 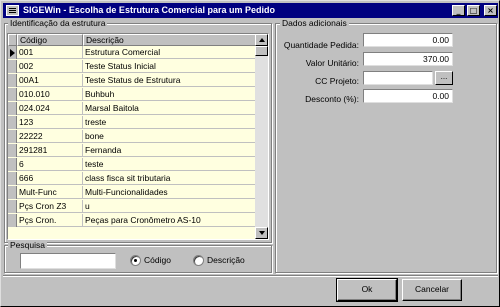 What do you see at coordinates (50, 80) in the screenshot?
I see `cell-codigo: 00A1` at bounding box center [50, 80].